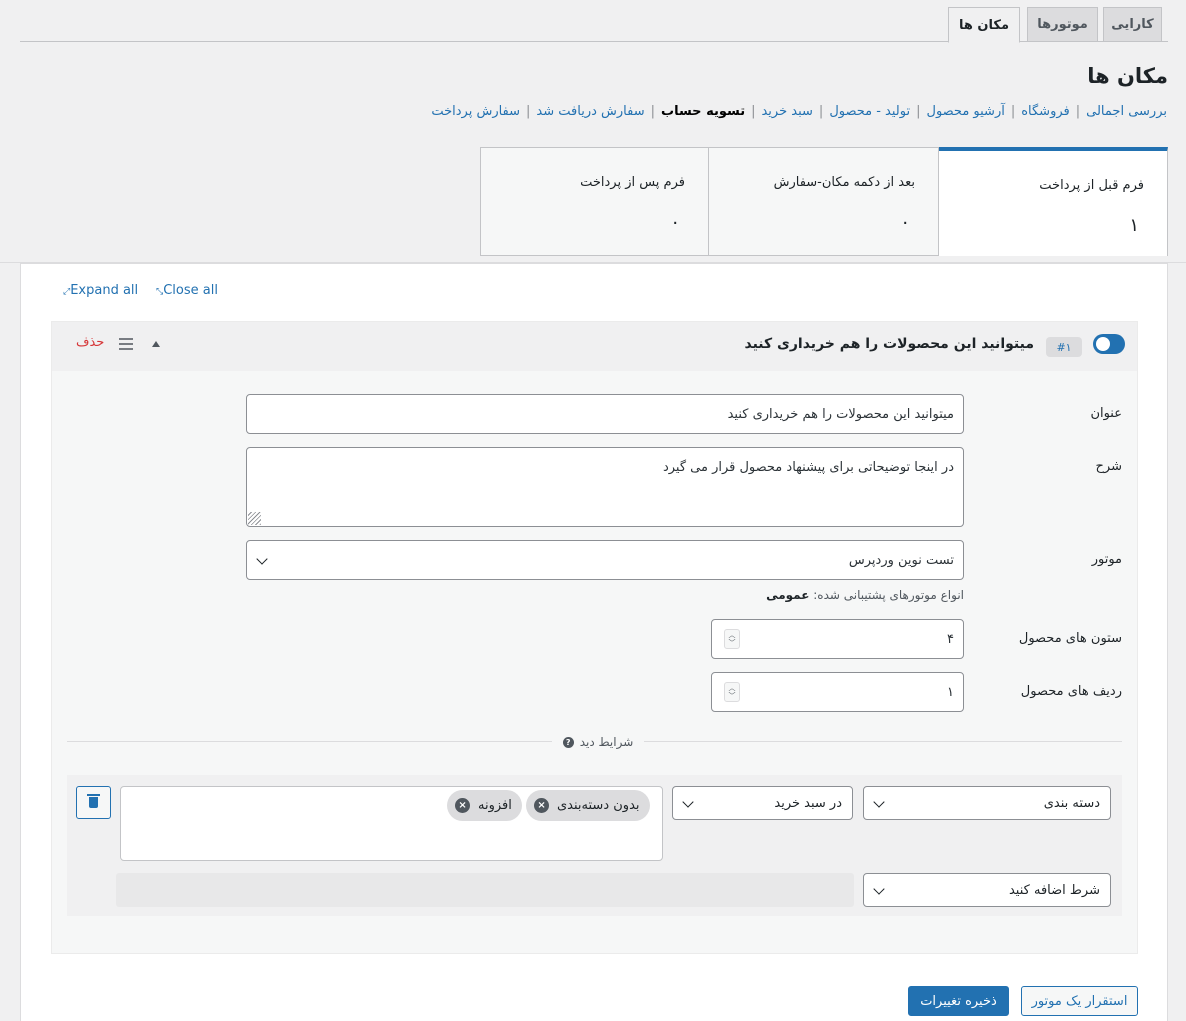  I want to click on stat-card-before-payment: فرم قبل از پرداخت ۱, so click(1053, 201).